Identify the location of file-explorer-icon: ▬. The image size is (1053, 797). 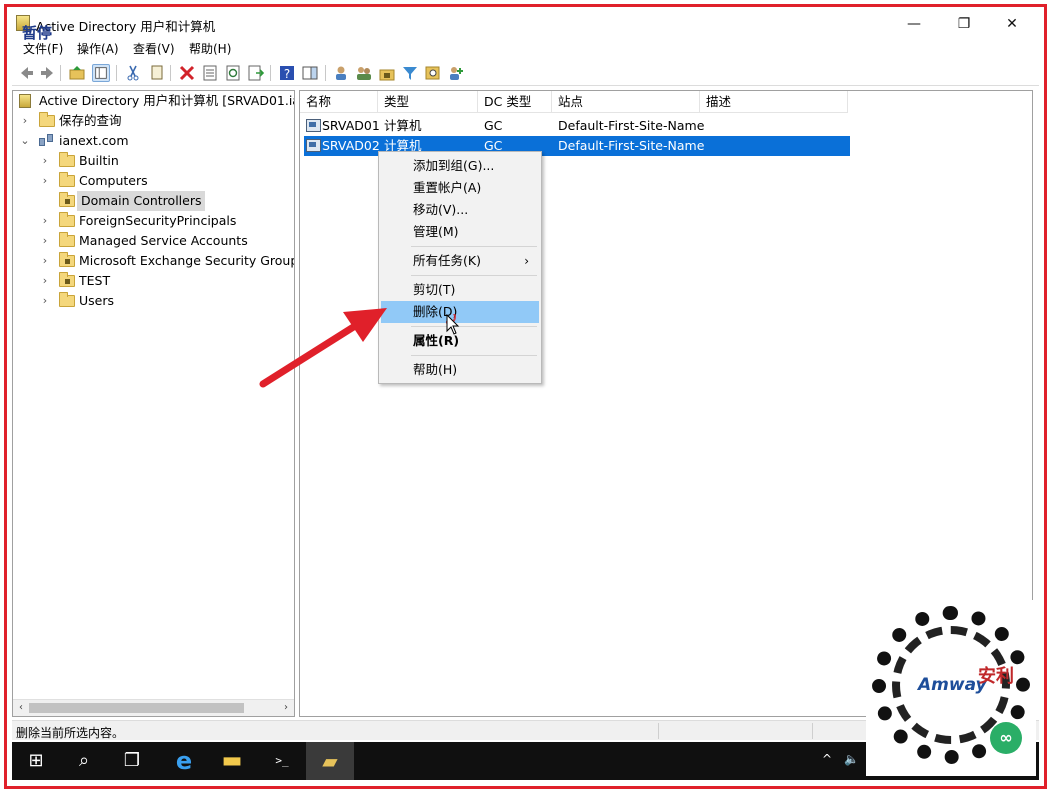
(232, 760).